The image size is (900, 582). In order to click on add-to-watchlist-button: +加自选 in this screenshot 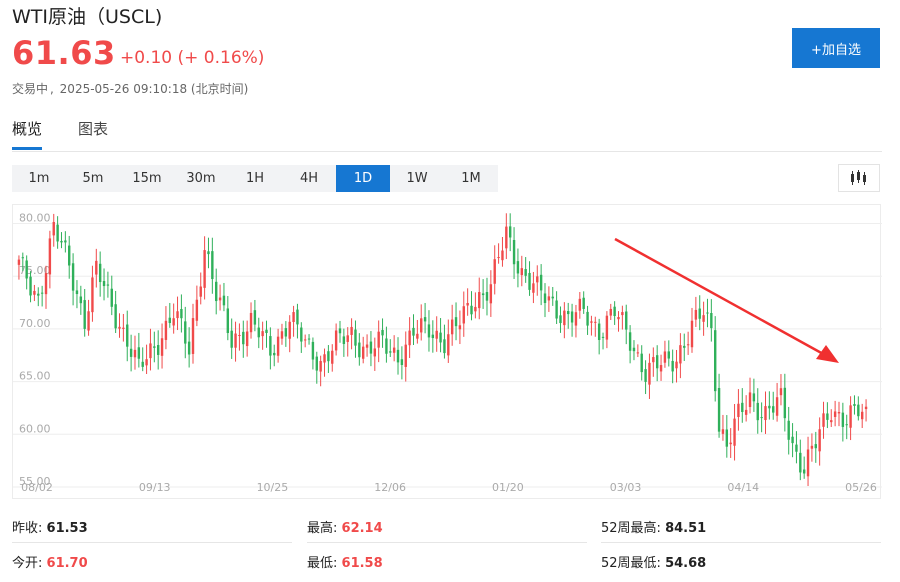, I will do `click(836, 48)`.